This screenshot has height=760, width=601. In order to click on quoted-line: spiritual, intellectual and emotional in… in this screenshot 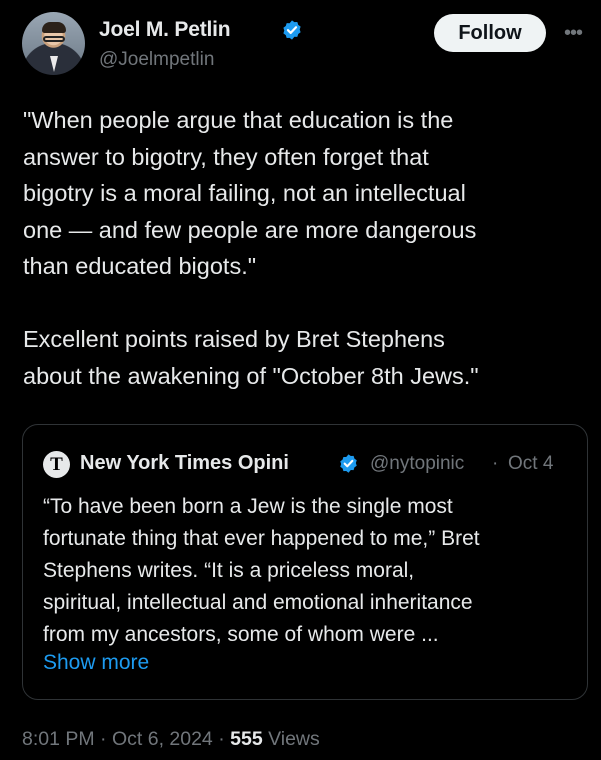, I will do `click(258, 602)`.